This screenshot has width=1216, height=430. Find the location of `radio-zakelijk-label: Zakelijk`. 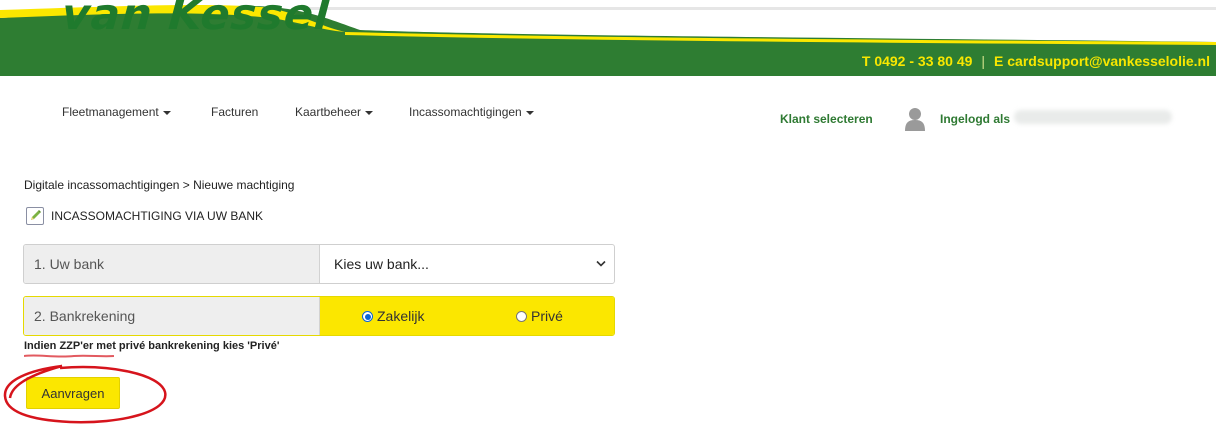

radio-zakelijk-label: Zakelijk is located at coordinates (401, 316).